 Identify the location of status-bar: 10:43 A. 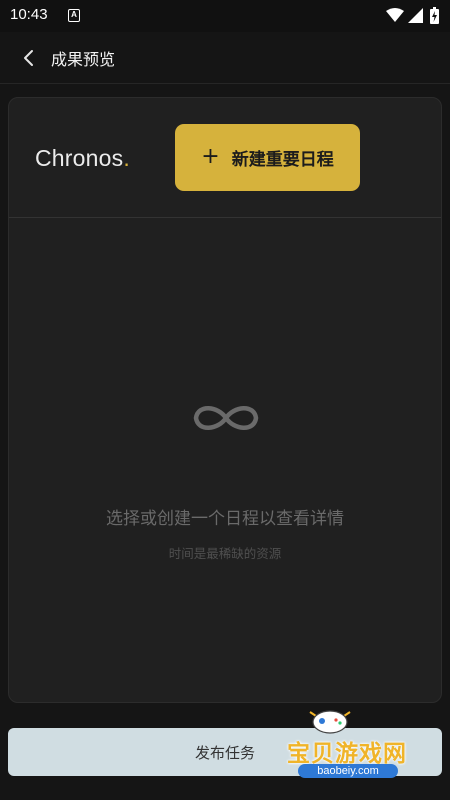
(225, 16).